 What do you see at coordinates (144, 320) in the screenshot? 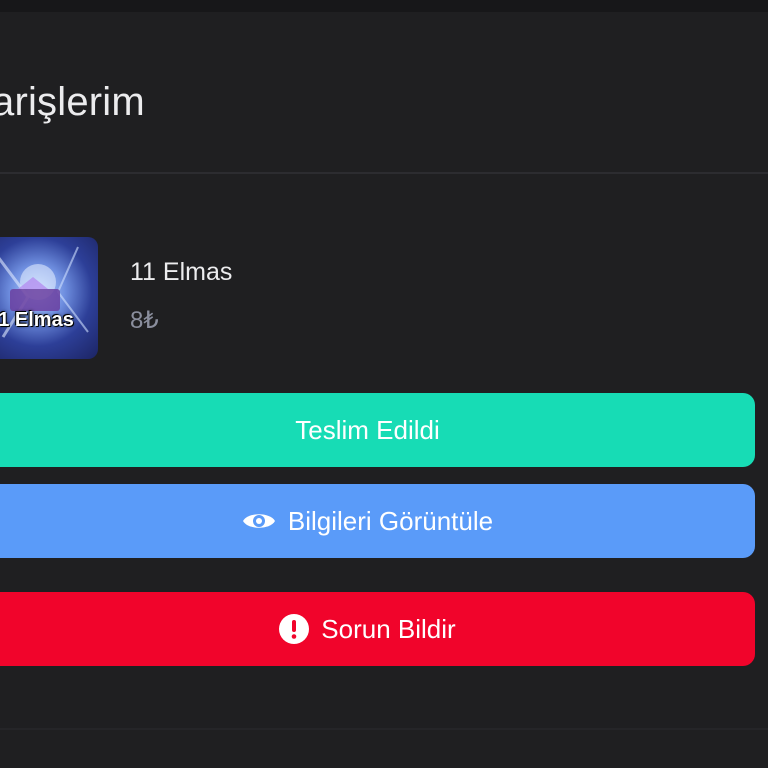
I see `product-price: 8₺` at bounding box center [144, 320].